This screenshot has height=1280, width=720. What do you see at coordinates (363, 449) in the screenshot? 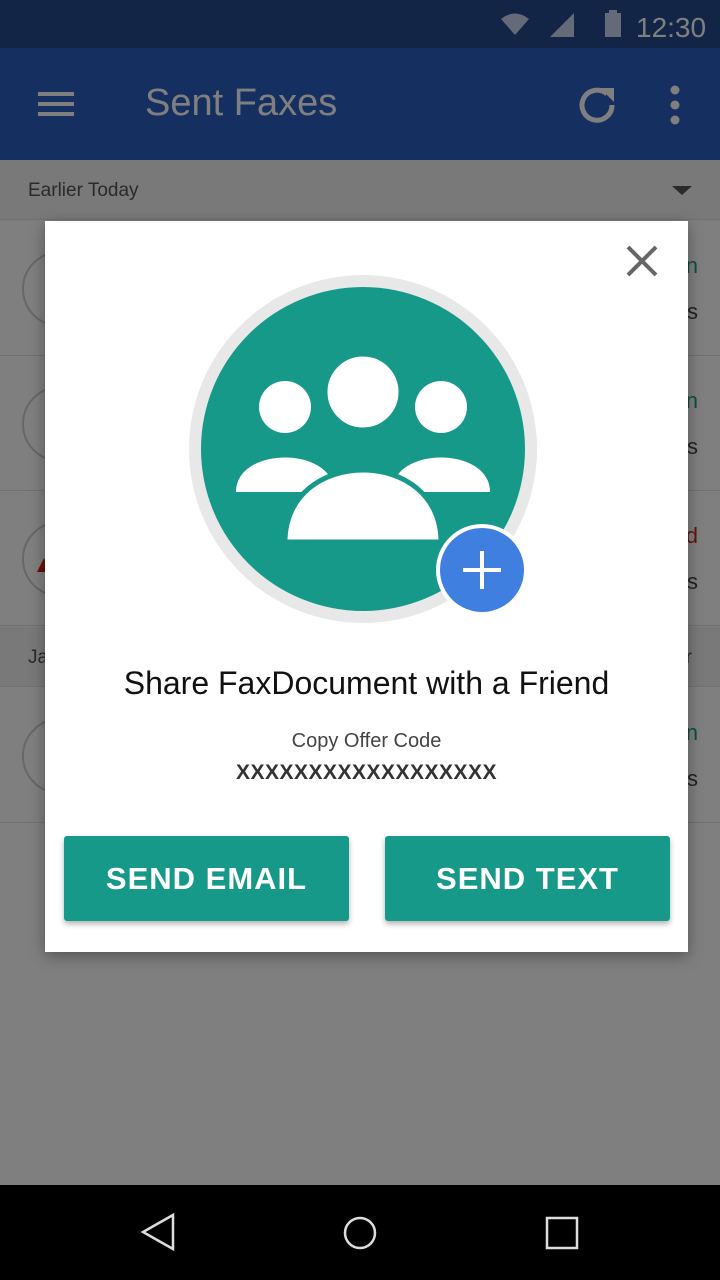
I see `group-add-icon` at bounding box center [363, 449].